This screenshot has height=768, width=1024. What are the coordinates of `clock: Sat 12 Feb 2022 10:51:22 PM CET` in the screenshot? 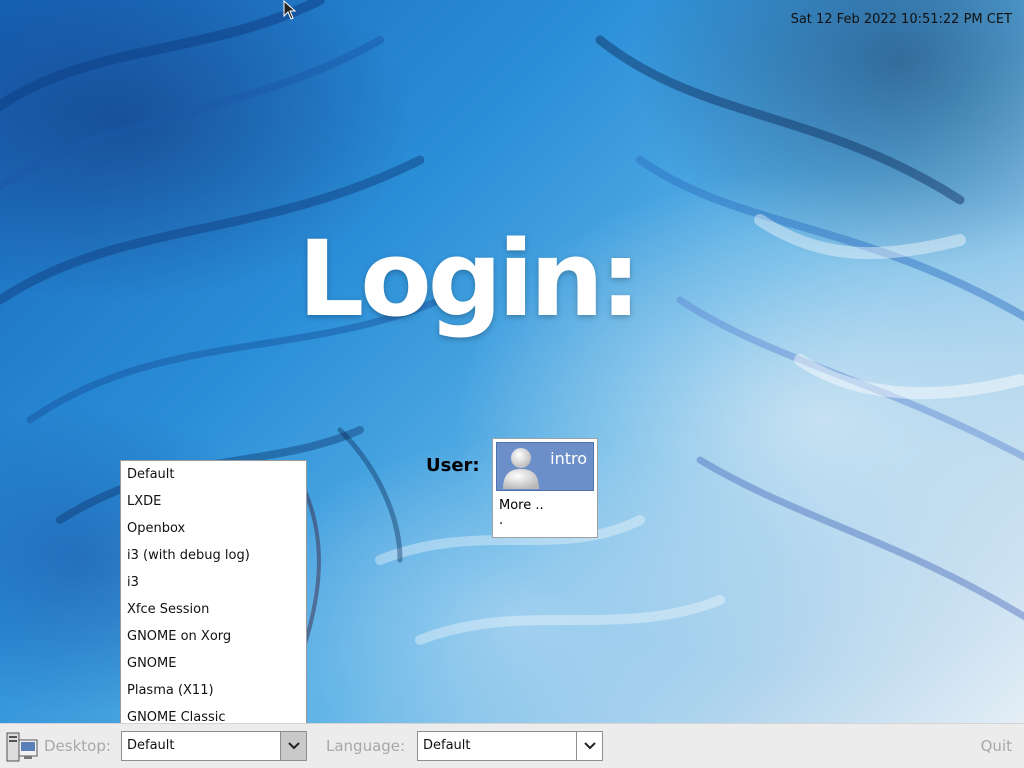 It's located at (901, 19).